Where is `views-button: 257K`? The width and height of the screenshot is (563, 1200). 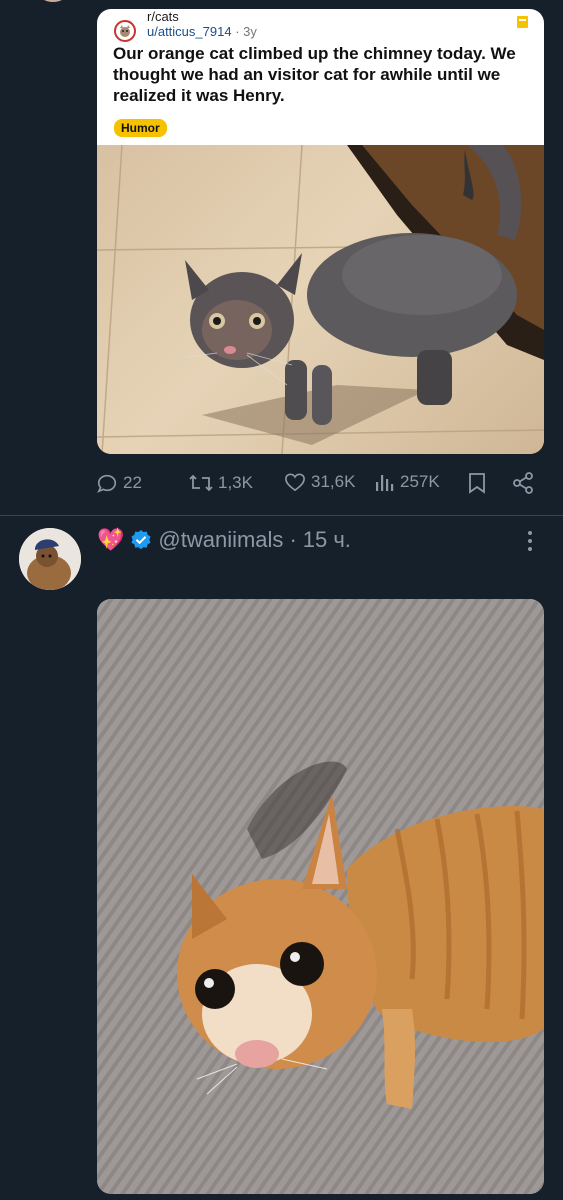
views-button: 257K is located at coordinates (407, 482).